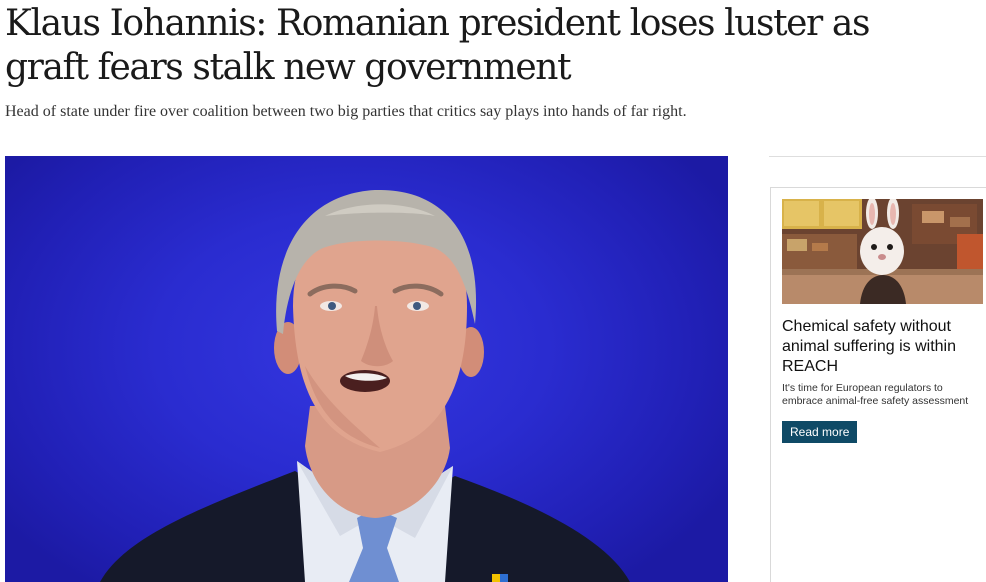 Image resolution: width=986 pixels, height=582 pixels. I want to click on sidebar-divider, so click(877, 156).